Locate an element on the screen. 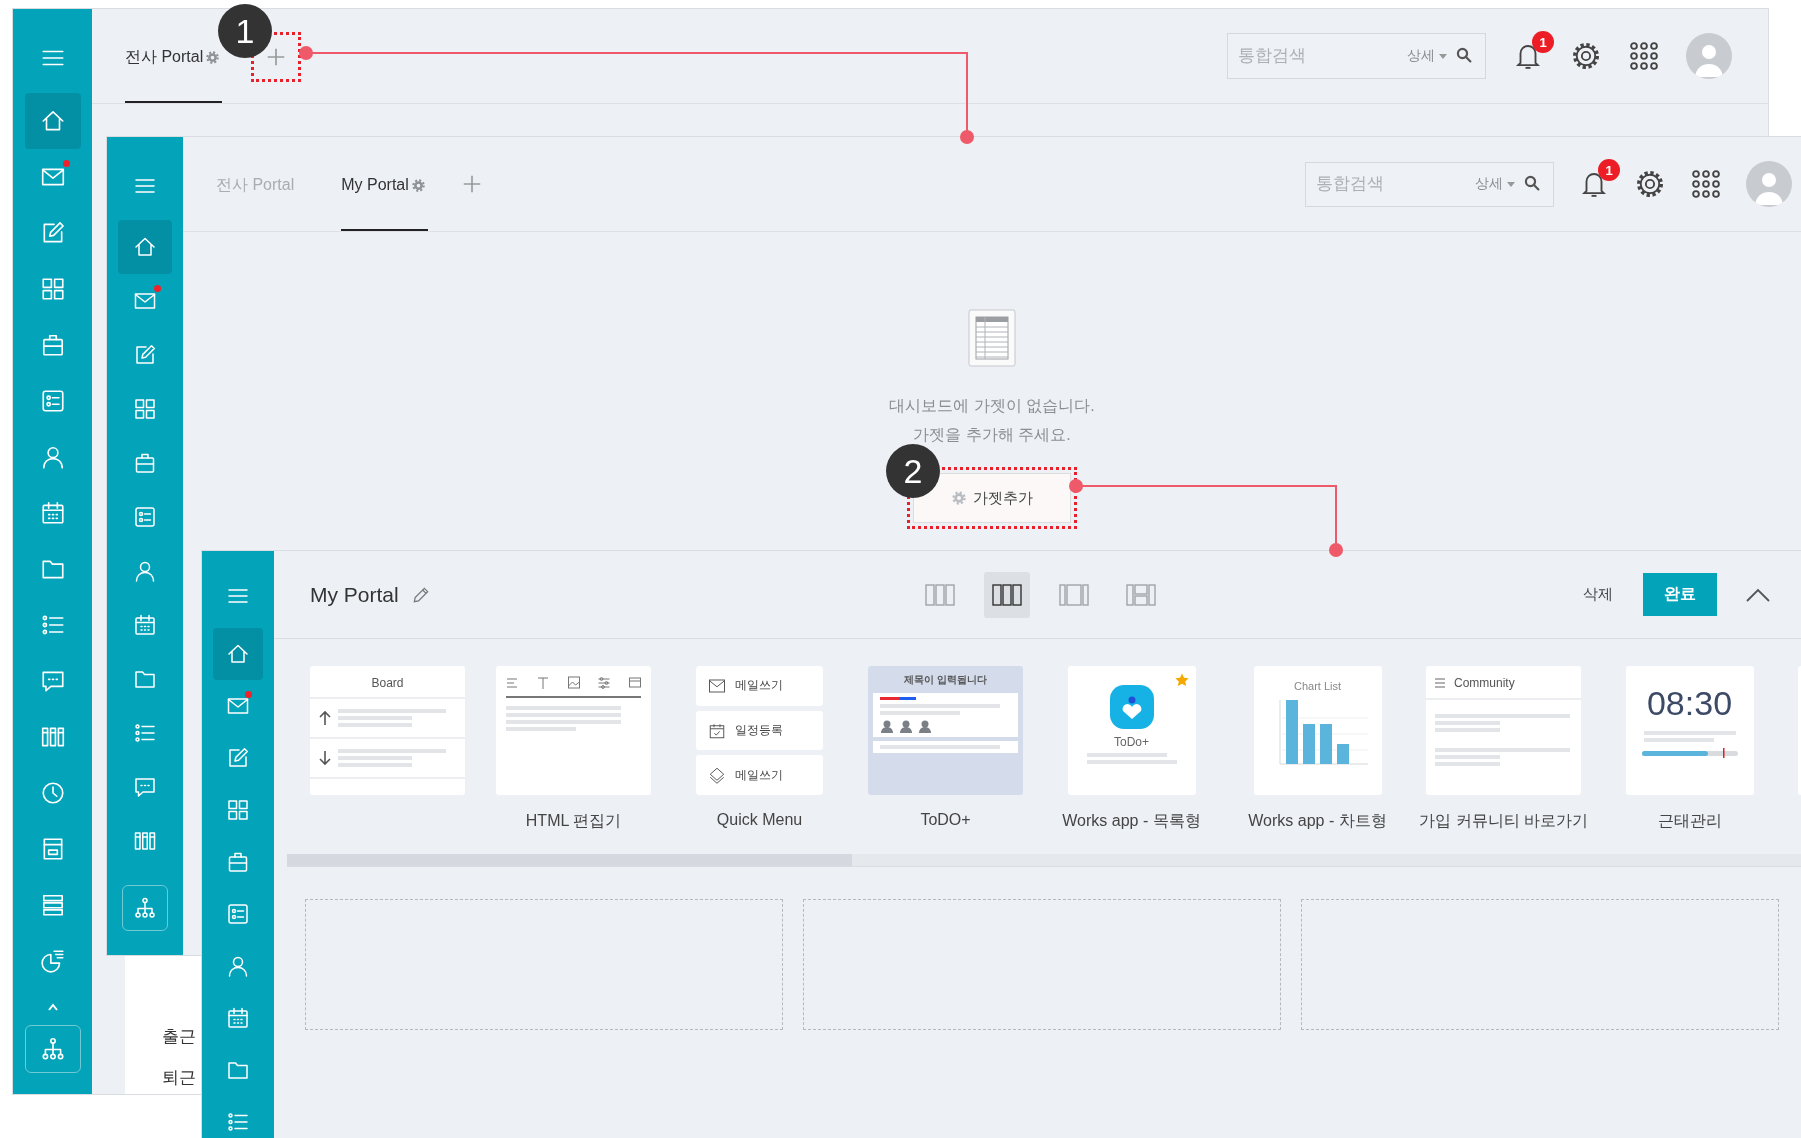  down-arrow-icon is located at coordinates (325, 758).